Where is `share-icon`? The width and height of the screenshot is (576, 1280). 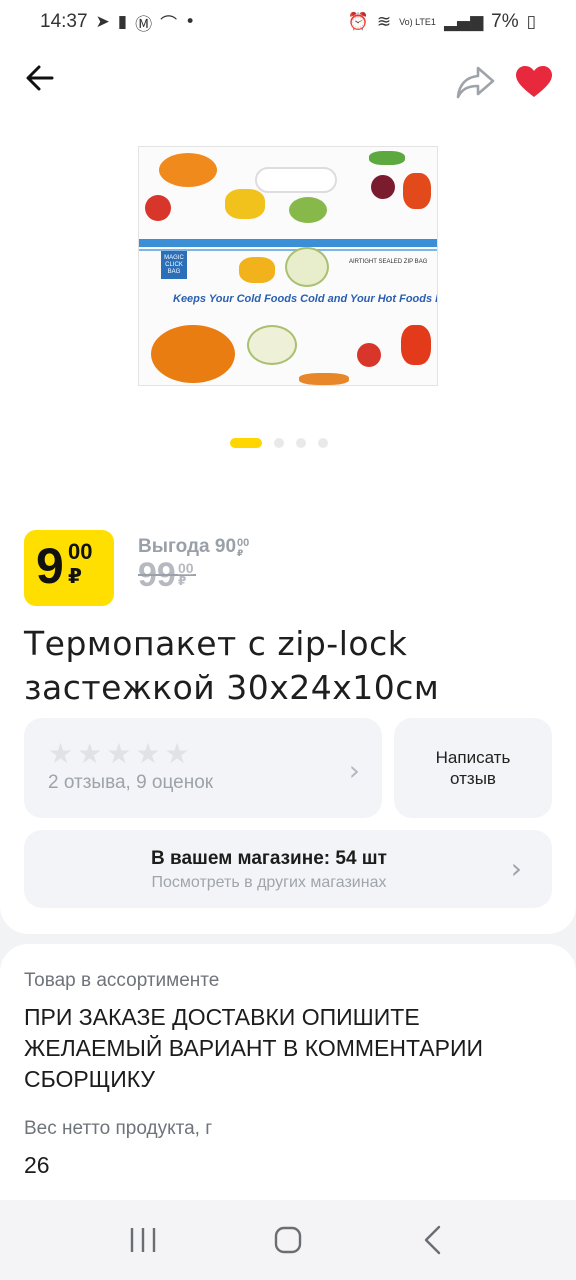 share-icon is located at coordinates (475, 82).